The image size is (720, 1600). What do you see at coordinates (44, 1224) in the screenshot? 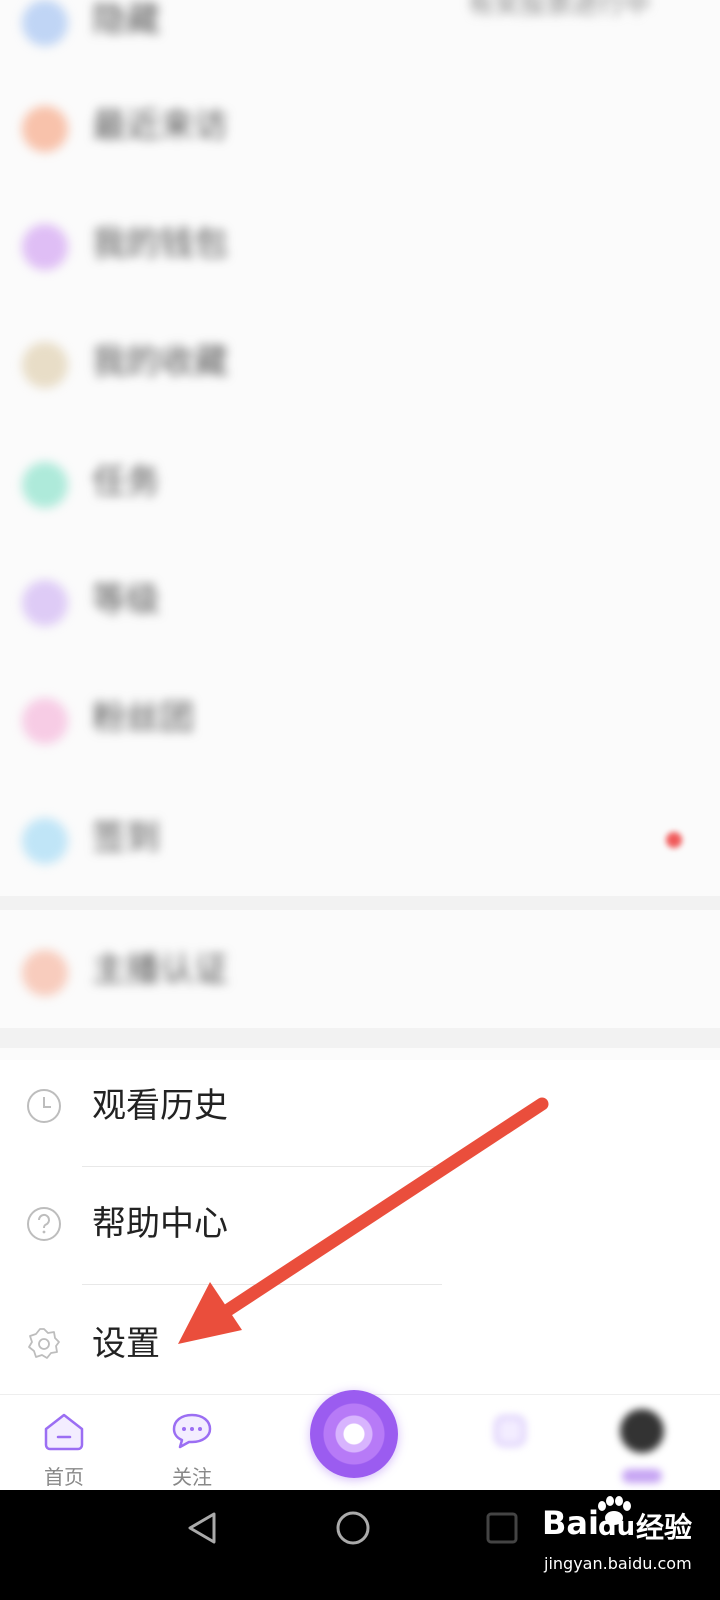
I see `help-icon` at bounding box center [44, 1224].